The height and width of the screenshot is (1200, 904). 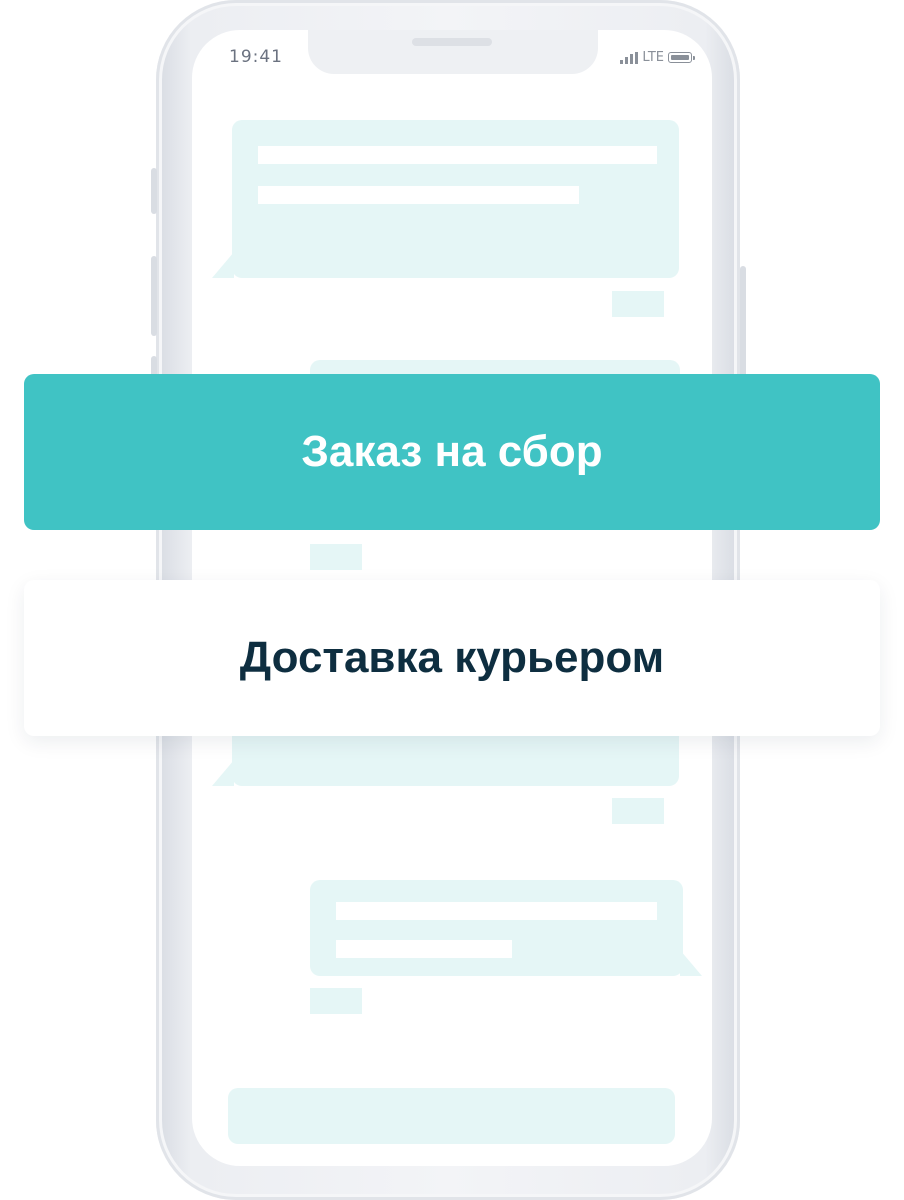 What do you see at coordinates (681, 57) in the screenshot?
I see `battery-icon` at bounding box center [681, 57].